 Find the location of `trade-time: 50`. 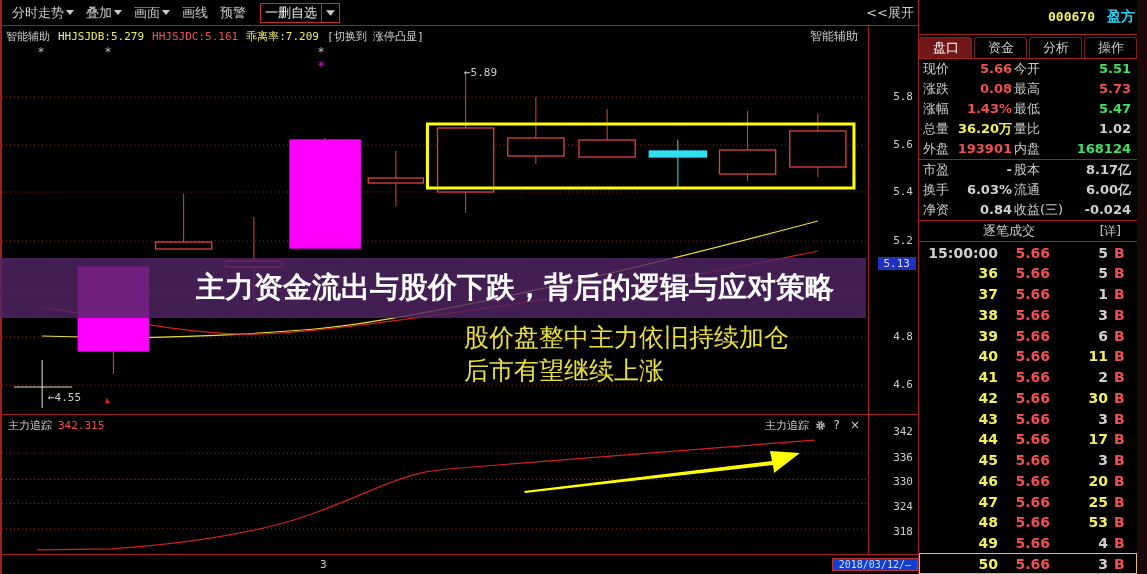

trade-time: 50 is located at coordinates (987, 563).